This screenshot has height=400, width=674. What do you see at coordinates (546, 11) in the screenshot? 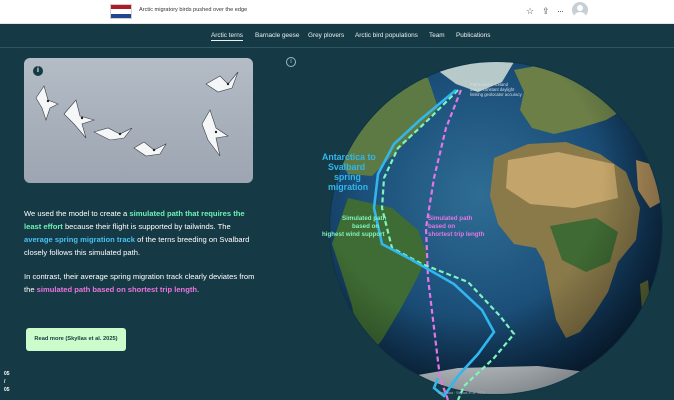
I see `share-icon: ⇪` at bounding box center [546, 11].